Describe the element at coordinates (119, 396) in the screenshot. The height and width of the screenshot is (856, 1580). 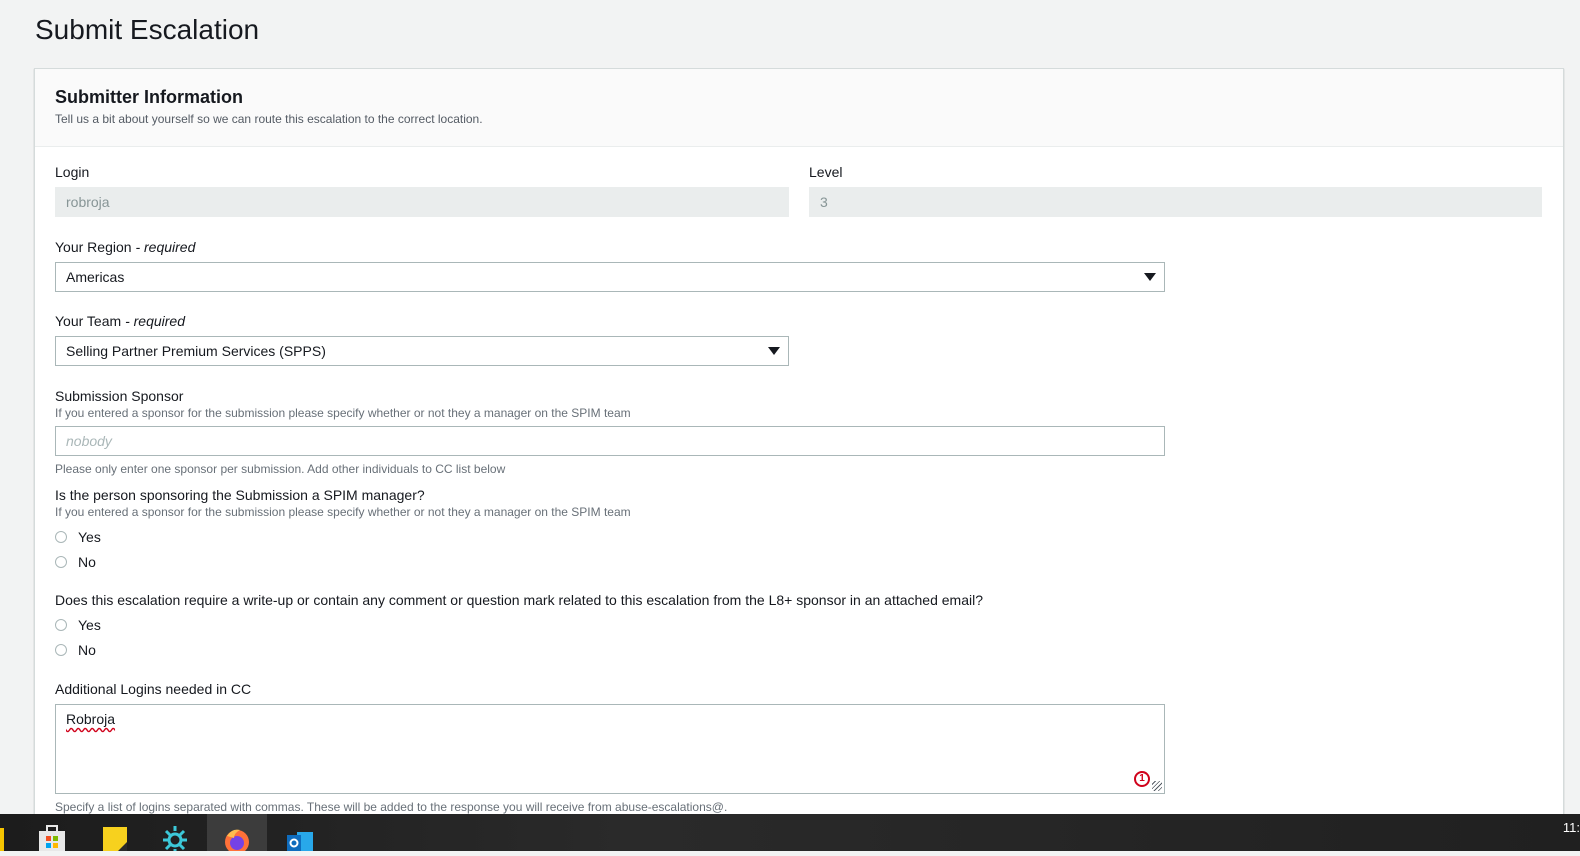
I see `sponsor-label: Submission Sponsor` at that location.